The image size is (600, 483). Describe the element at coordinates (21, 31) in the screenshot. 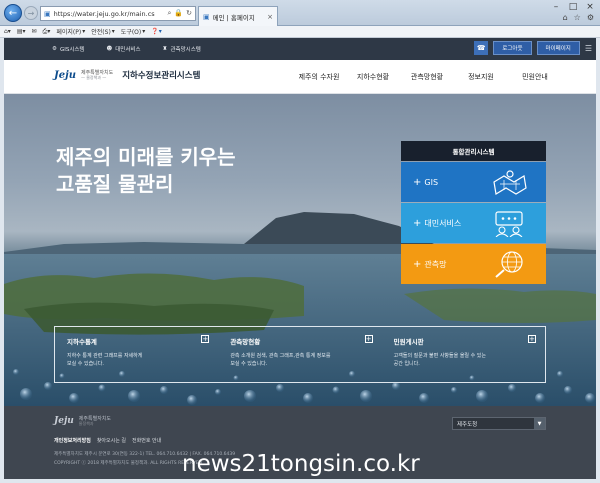

I see `feed-icon: ▤▾` at that location.